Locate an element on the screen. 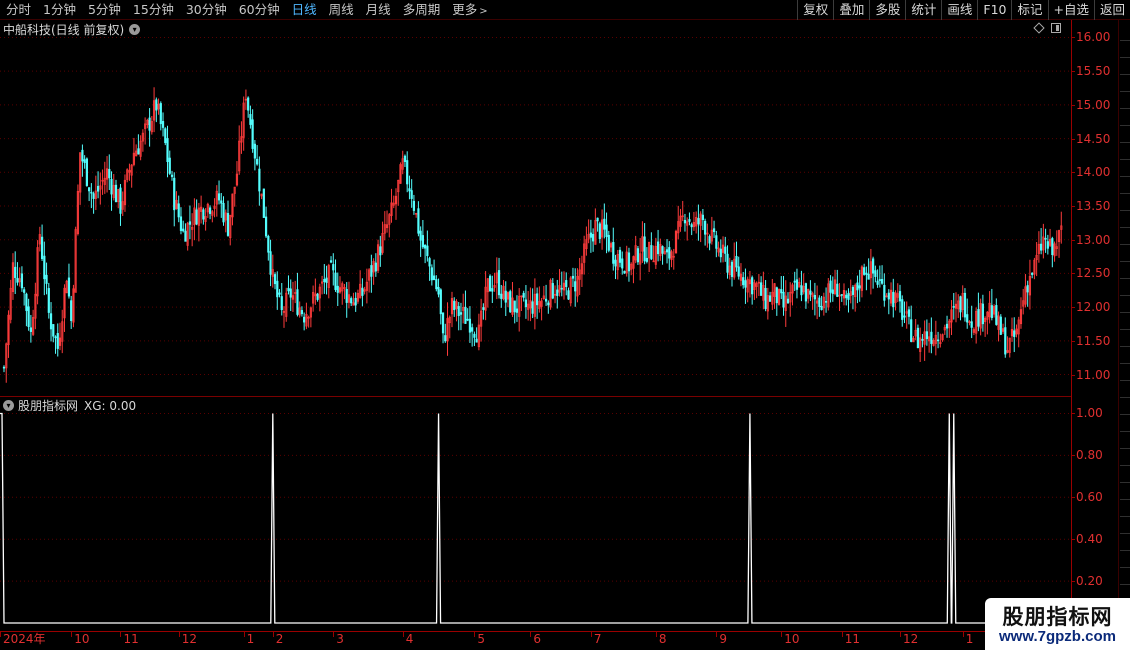 This screenshot has height=650, width=1130. period-tab: 分时 is located at coordinates (18, 10).